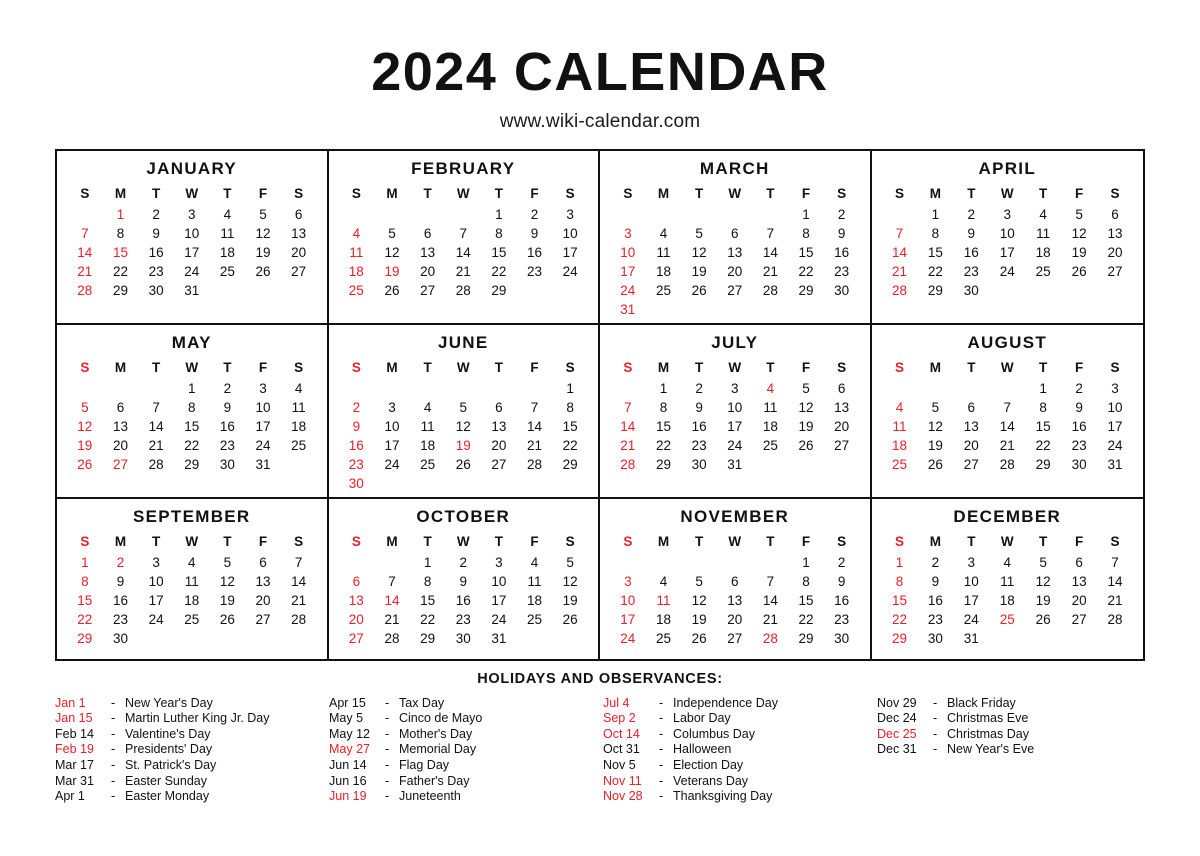  What do you see at coordinates (628, 445) in the screenshot?
I see `day-cell: 21` at bounding box center [628, 445].